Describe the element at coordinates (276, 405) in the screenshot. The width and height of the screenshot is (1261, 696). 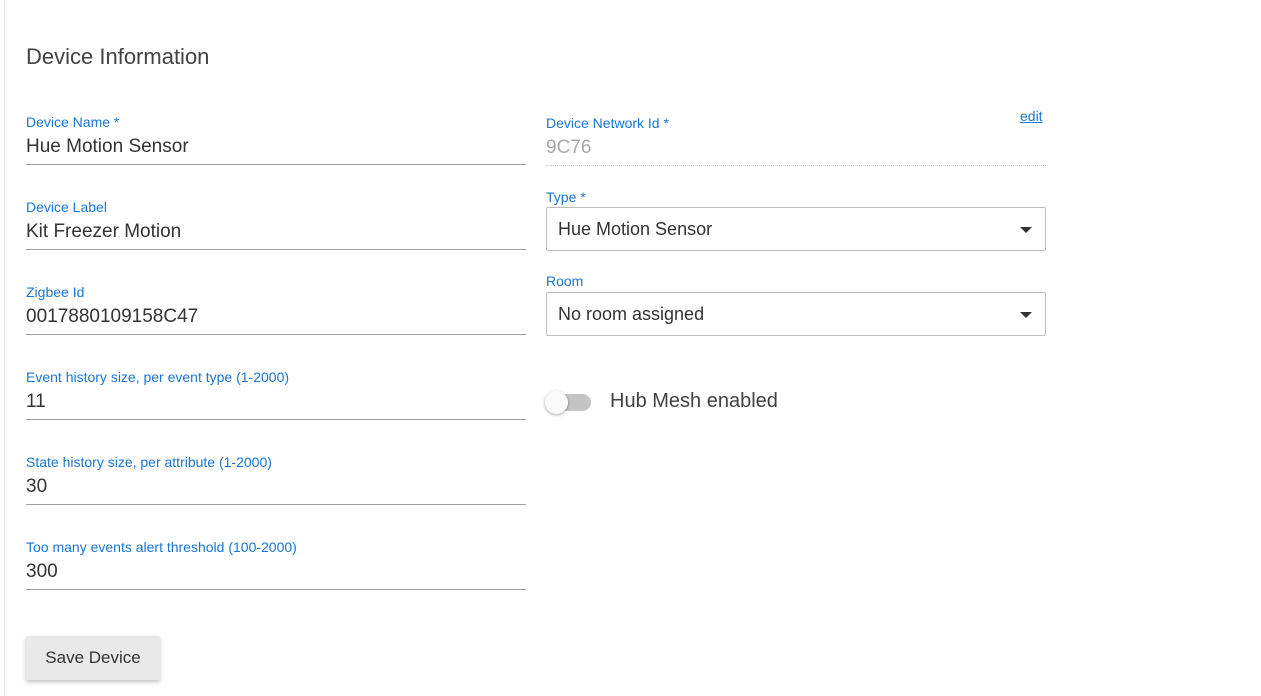
I see `event-history-size-input: 11` at that location.